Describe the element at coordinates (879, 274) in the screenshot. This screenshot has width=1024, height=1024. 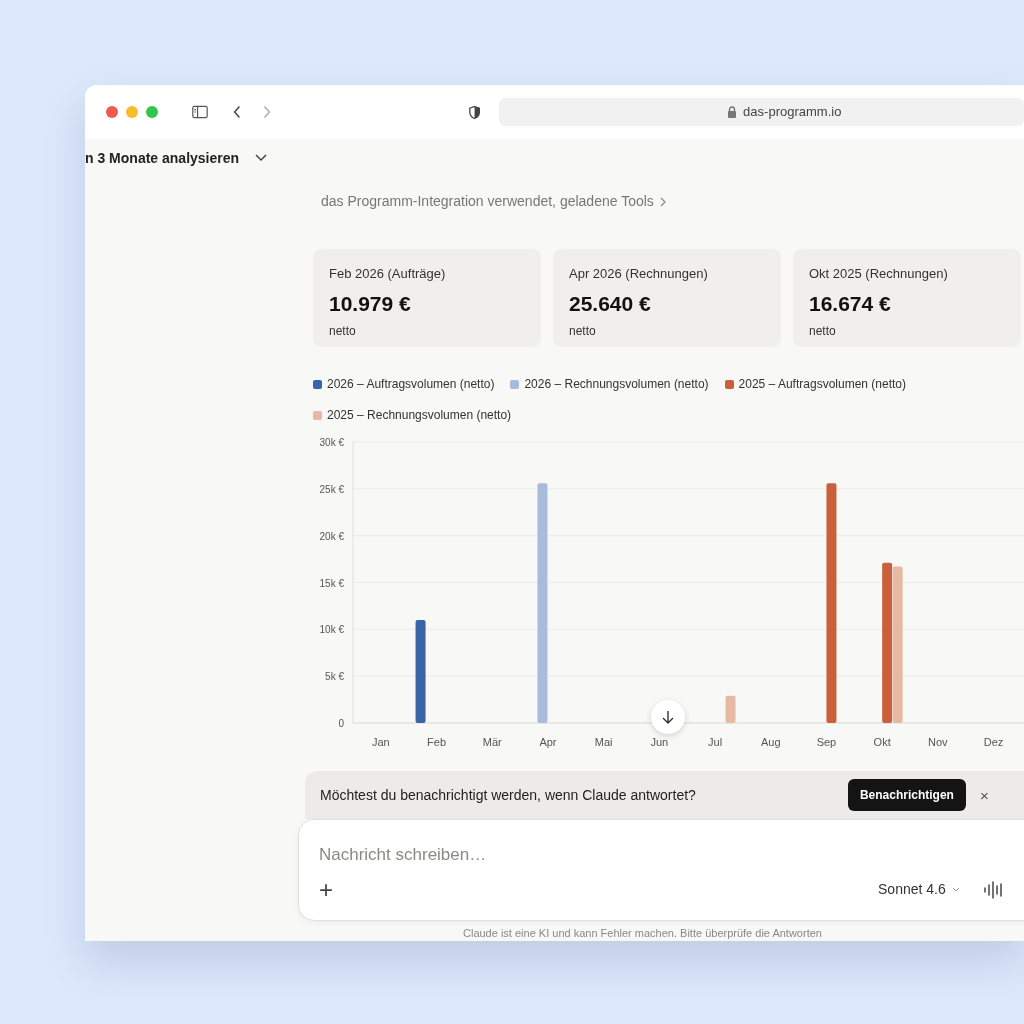
I see `card-label: Okt 2025 (Rechnungen)` at that location.